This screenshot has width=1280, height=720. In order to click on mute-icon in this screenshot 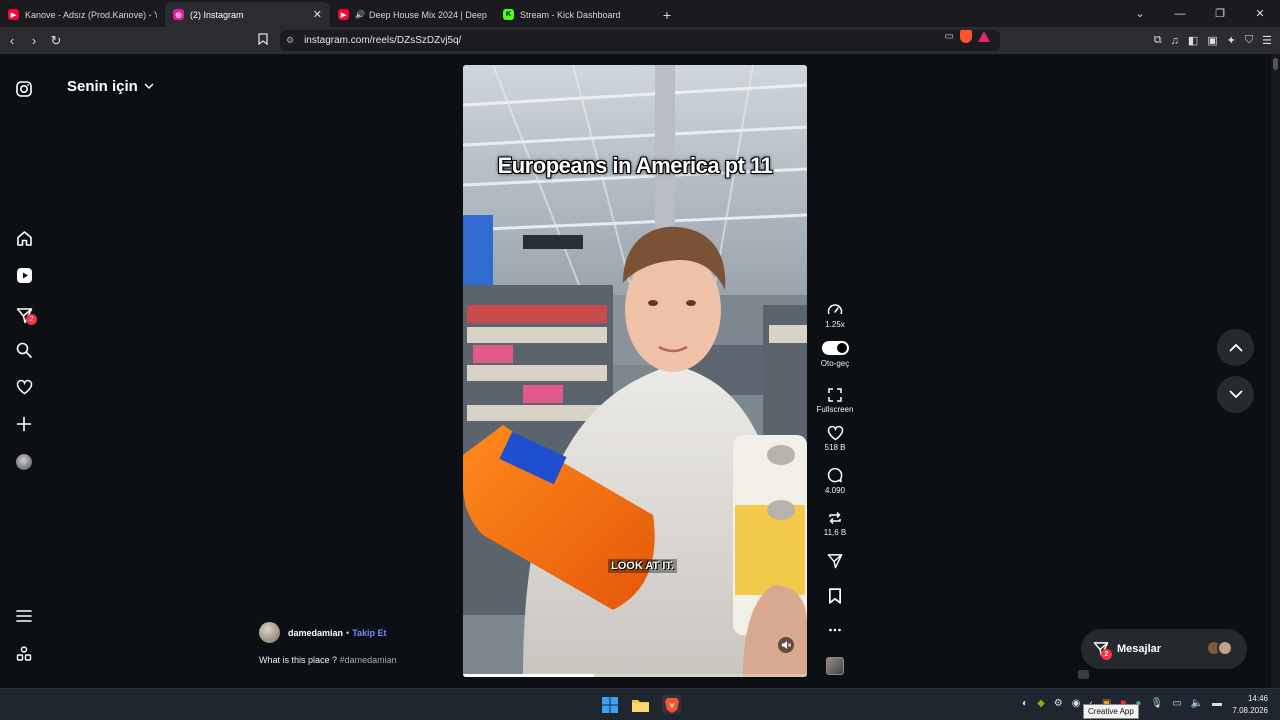, I will do `click(786, 645)`.